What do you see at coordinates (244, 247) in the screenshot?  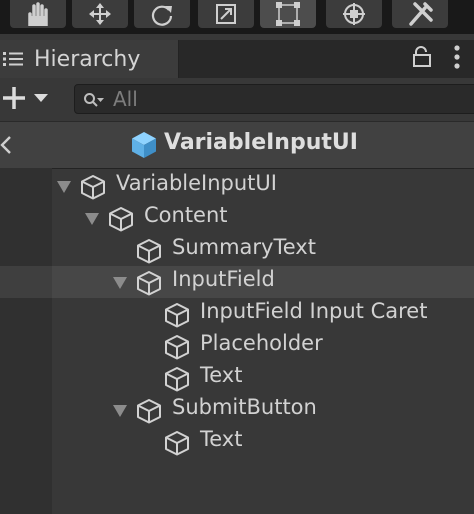 I see `tree-row-label: SummaryText` at bounding box center [244, 247].